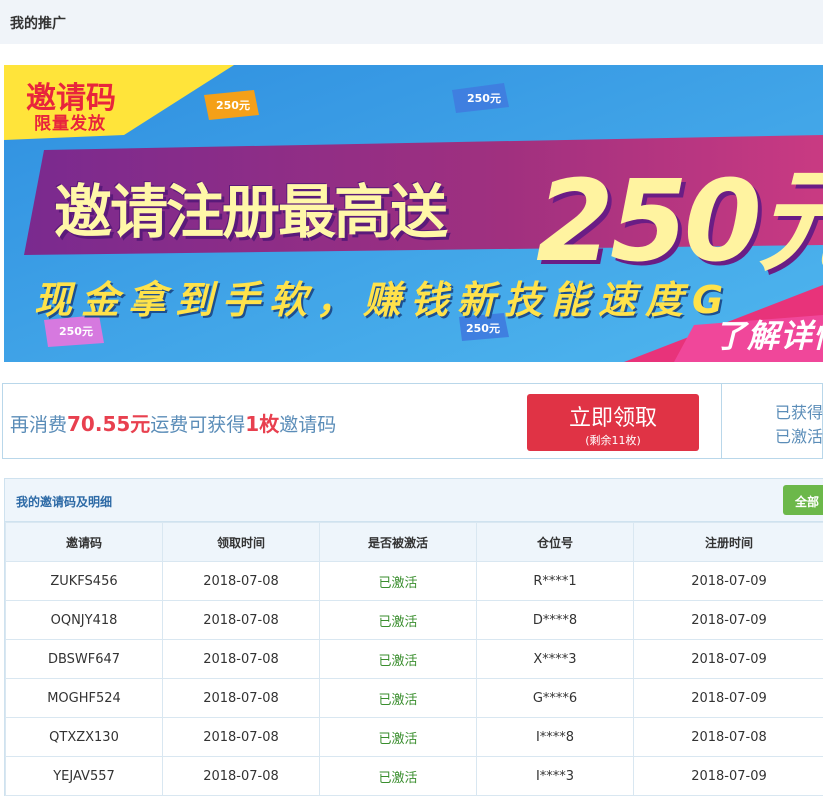 The height and width of the screenshot is (796, 823). What do you see at coordinates (198, 425) in the screenshot?
I see `offer-middle: 运费可获得` at bounding box center [198, 425].